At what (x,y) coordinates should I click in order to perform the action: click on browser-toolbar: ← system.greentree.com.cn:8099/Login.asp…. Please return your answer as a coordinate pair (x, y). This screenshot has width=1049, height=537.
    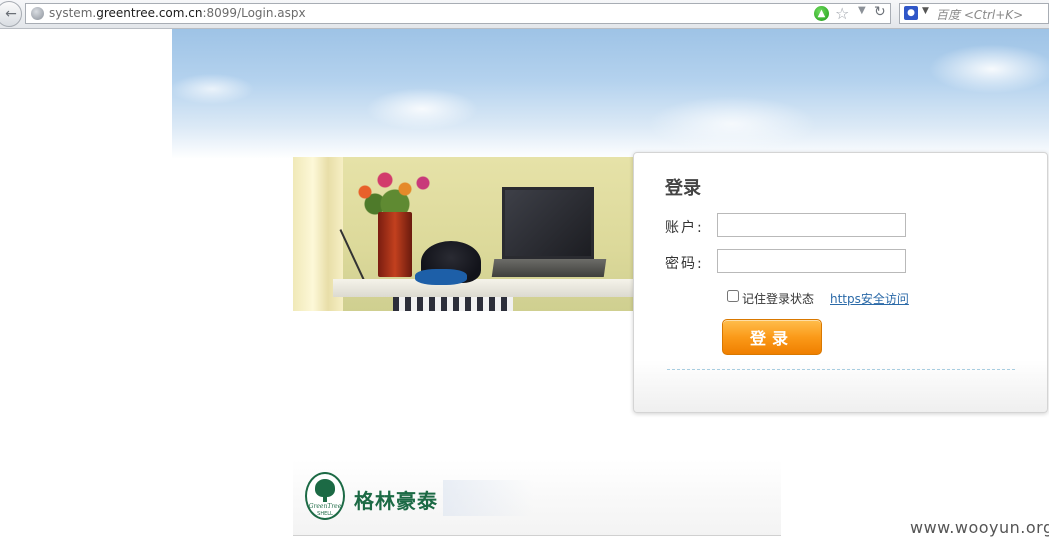
    Looking at the image, I should click on (524, 14).